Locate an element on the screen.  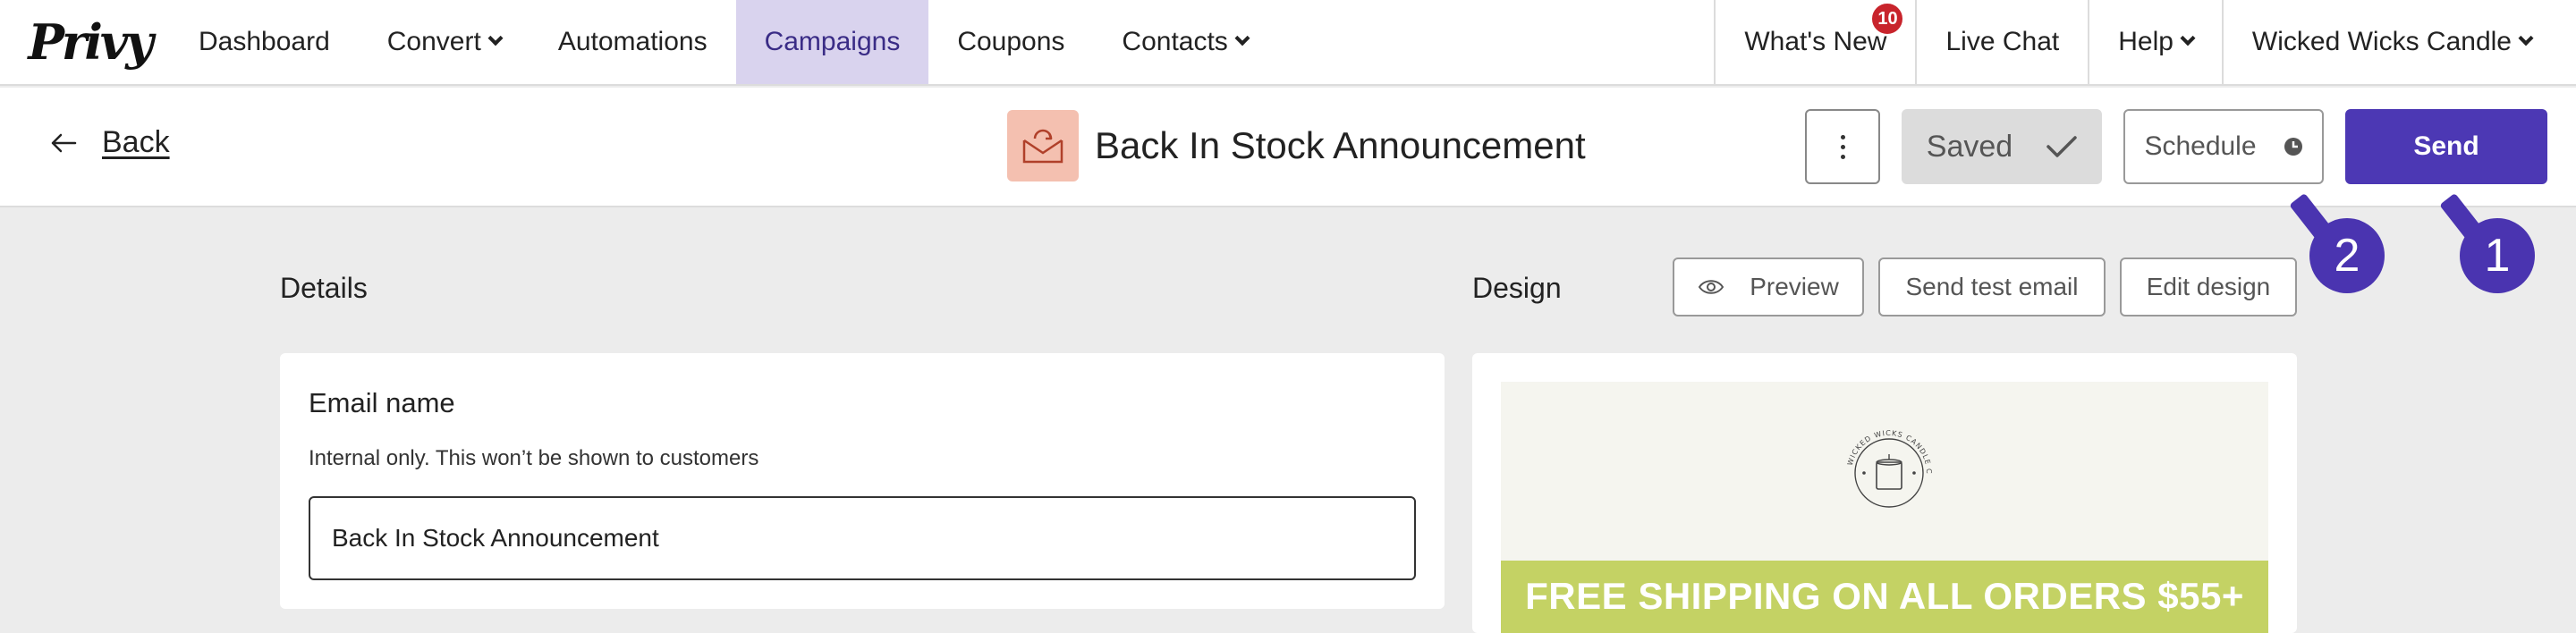
nav-convert: Convert is located at coordinates (444, 42).